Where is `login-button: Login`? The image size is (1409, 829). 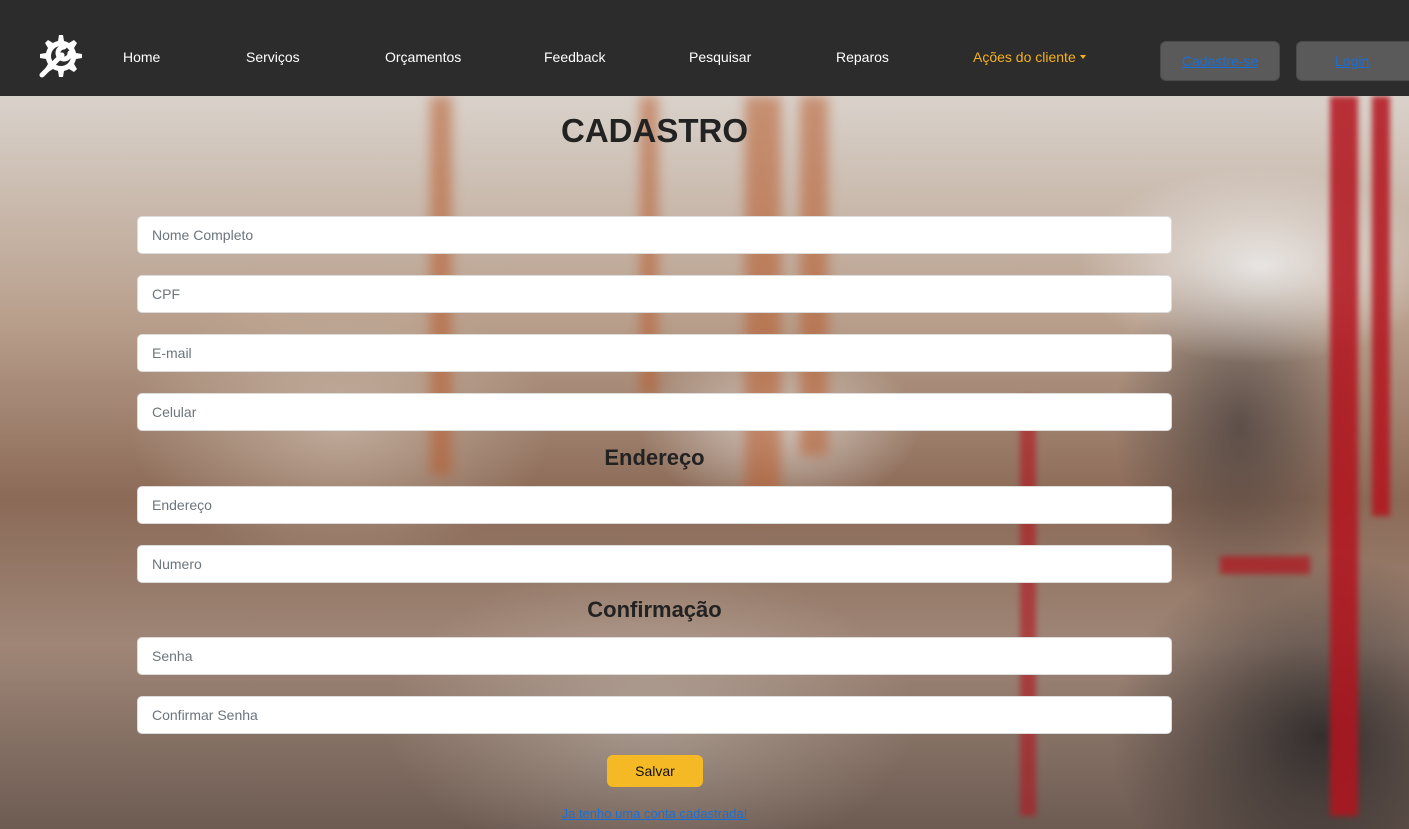 login-button: Login is located at coordinates (1352, 61).